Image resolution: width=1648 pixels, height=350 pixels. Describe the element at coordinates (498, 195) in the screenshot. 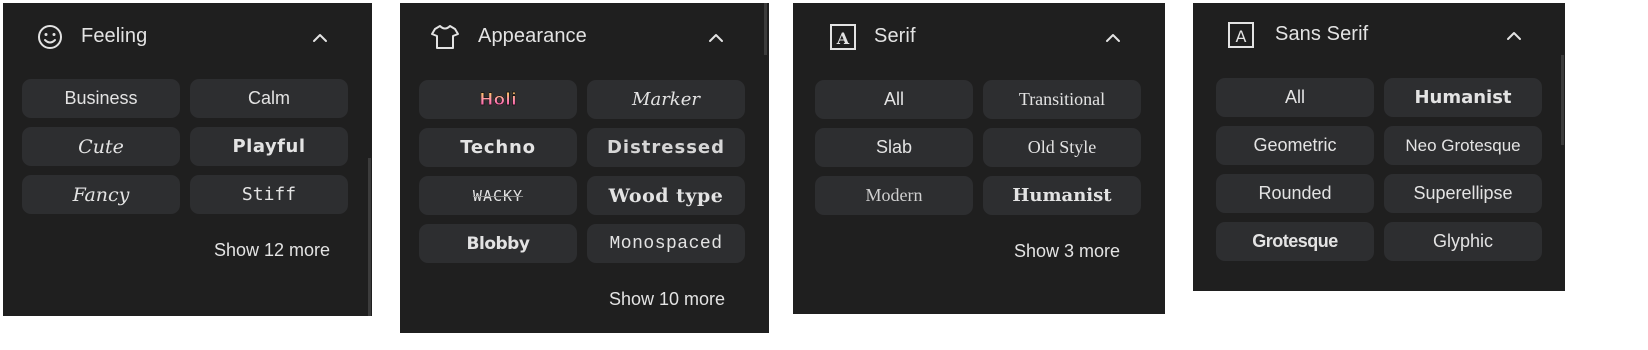

I see `chip-wacky: WACKY` at that location.